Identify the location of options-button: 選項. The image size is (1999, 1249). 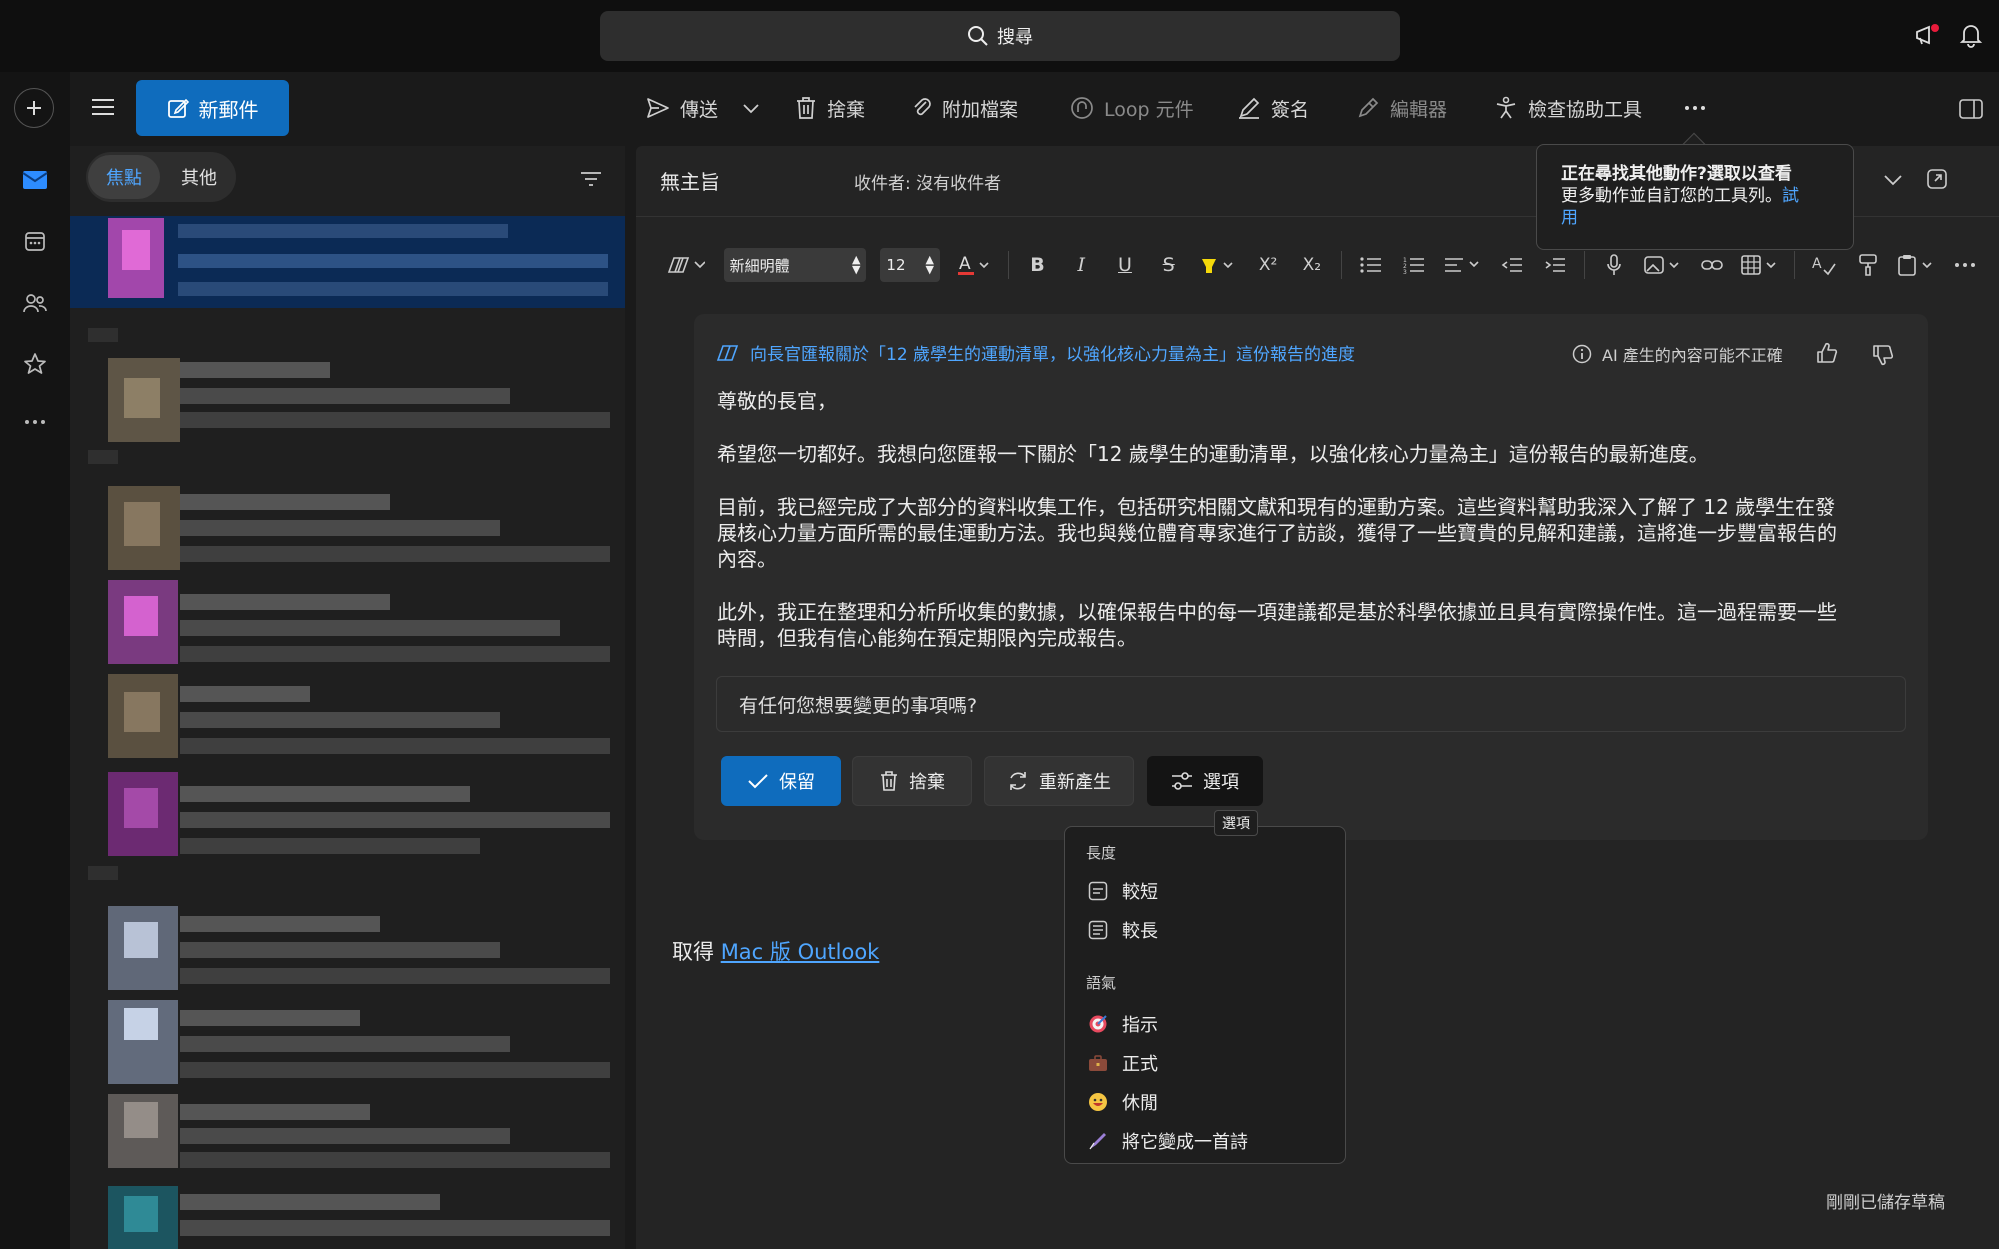
(1205, 781).